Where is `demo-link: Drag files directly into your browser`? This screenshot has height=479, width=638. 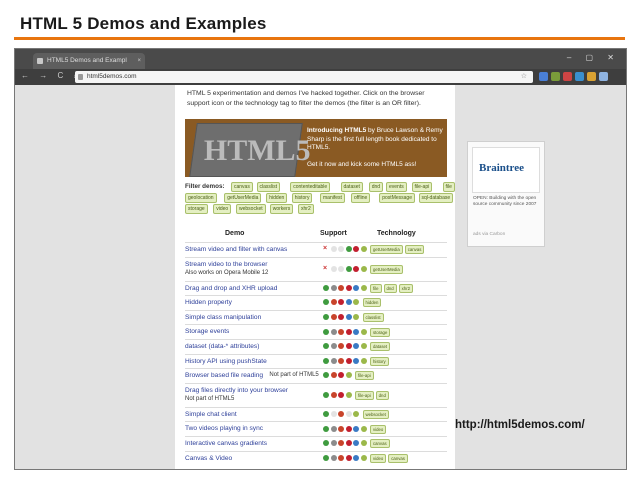
demo-link: Drag files directly into your browser is located at coordinates (236, 390).